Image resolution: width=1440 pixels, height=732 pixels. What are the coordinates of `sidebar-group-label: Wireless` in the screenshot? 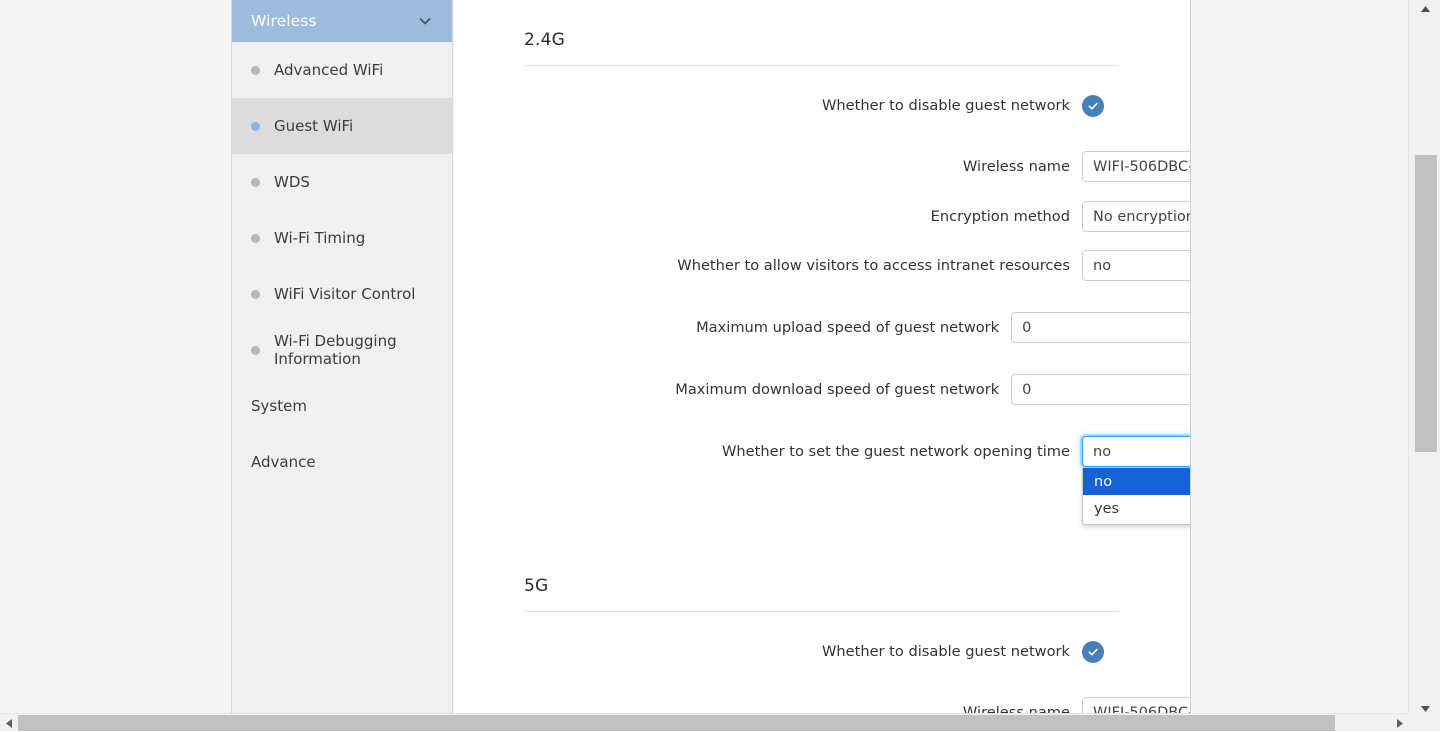 It's located at (284, 21).